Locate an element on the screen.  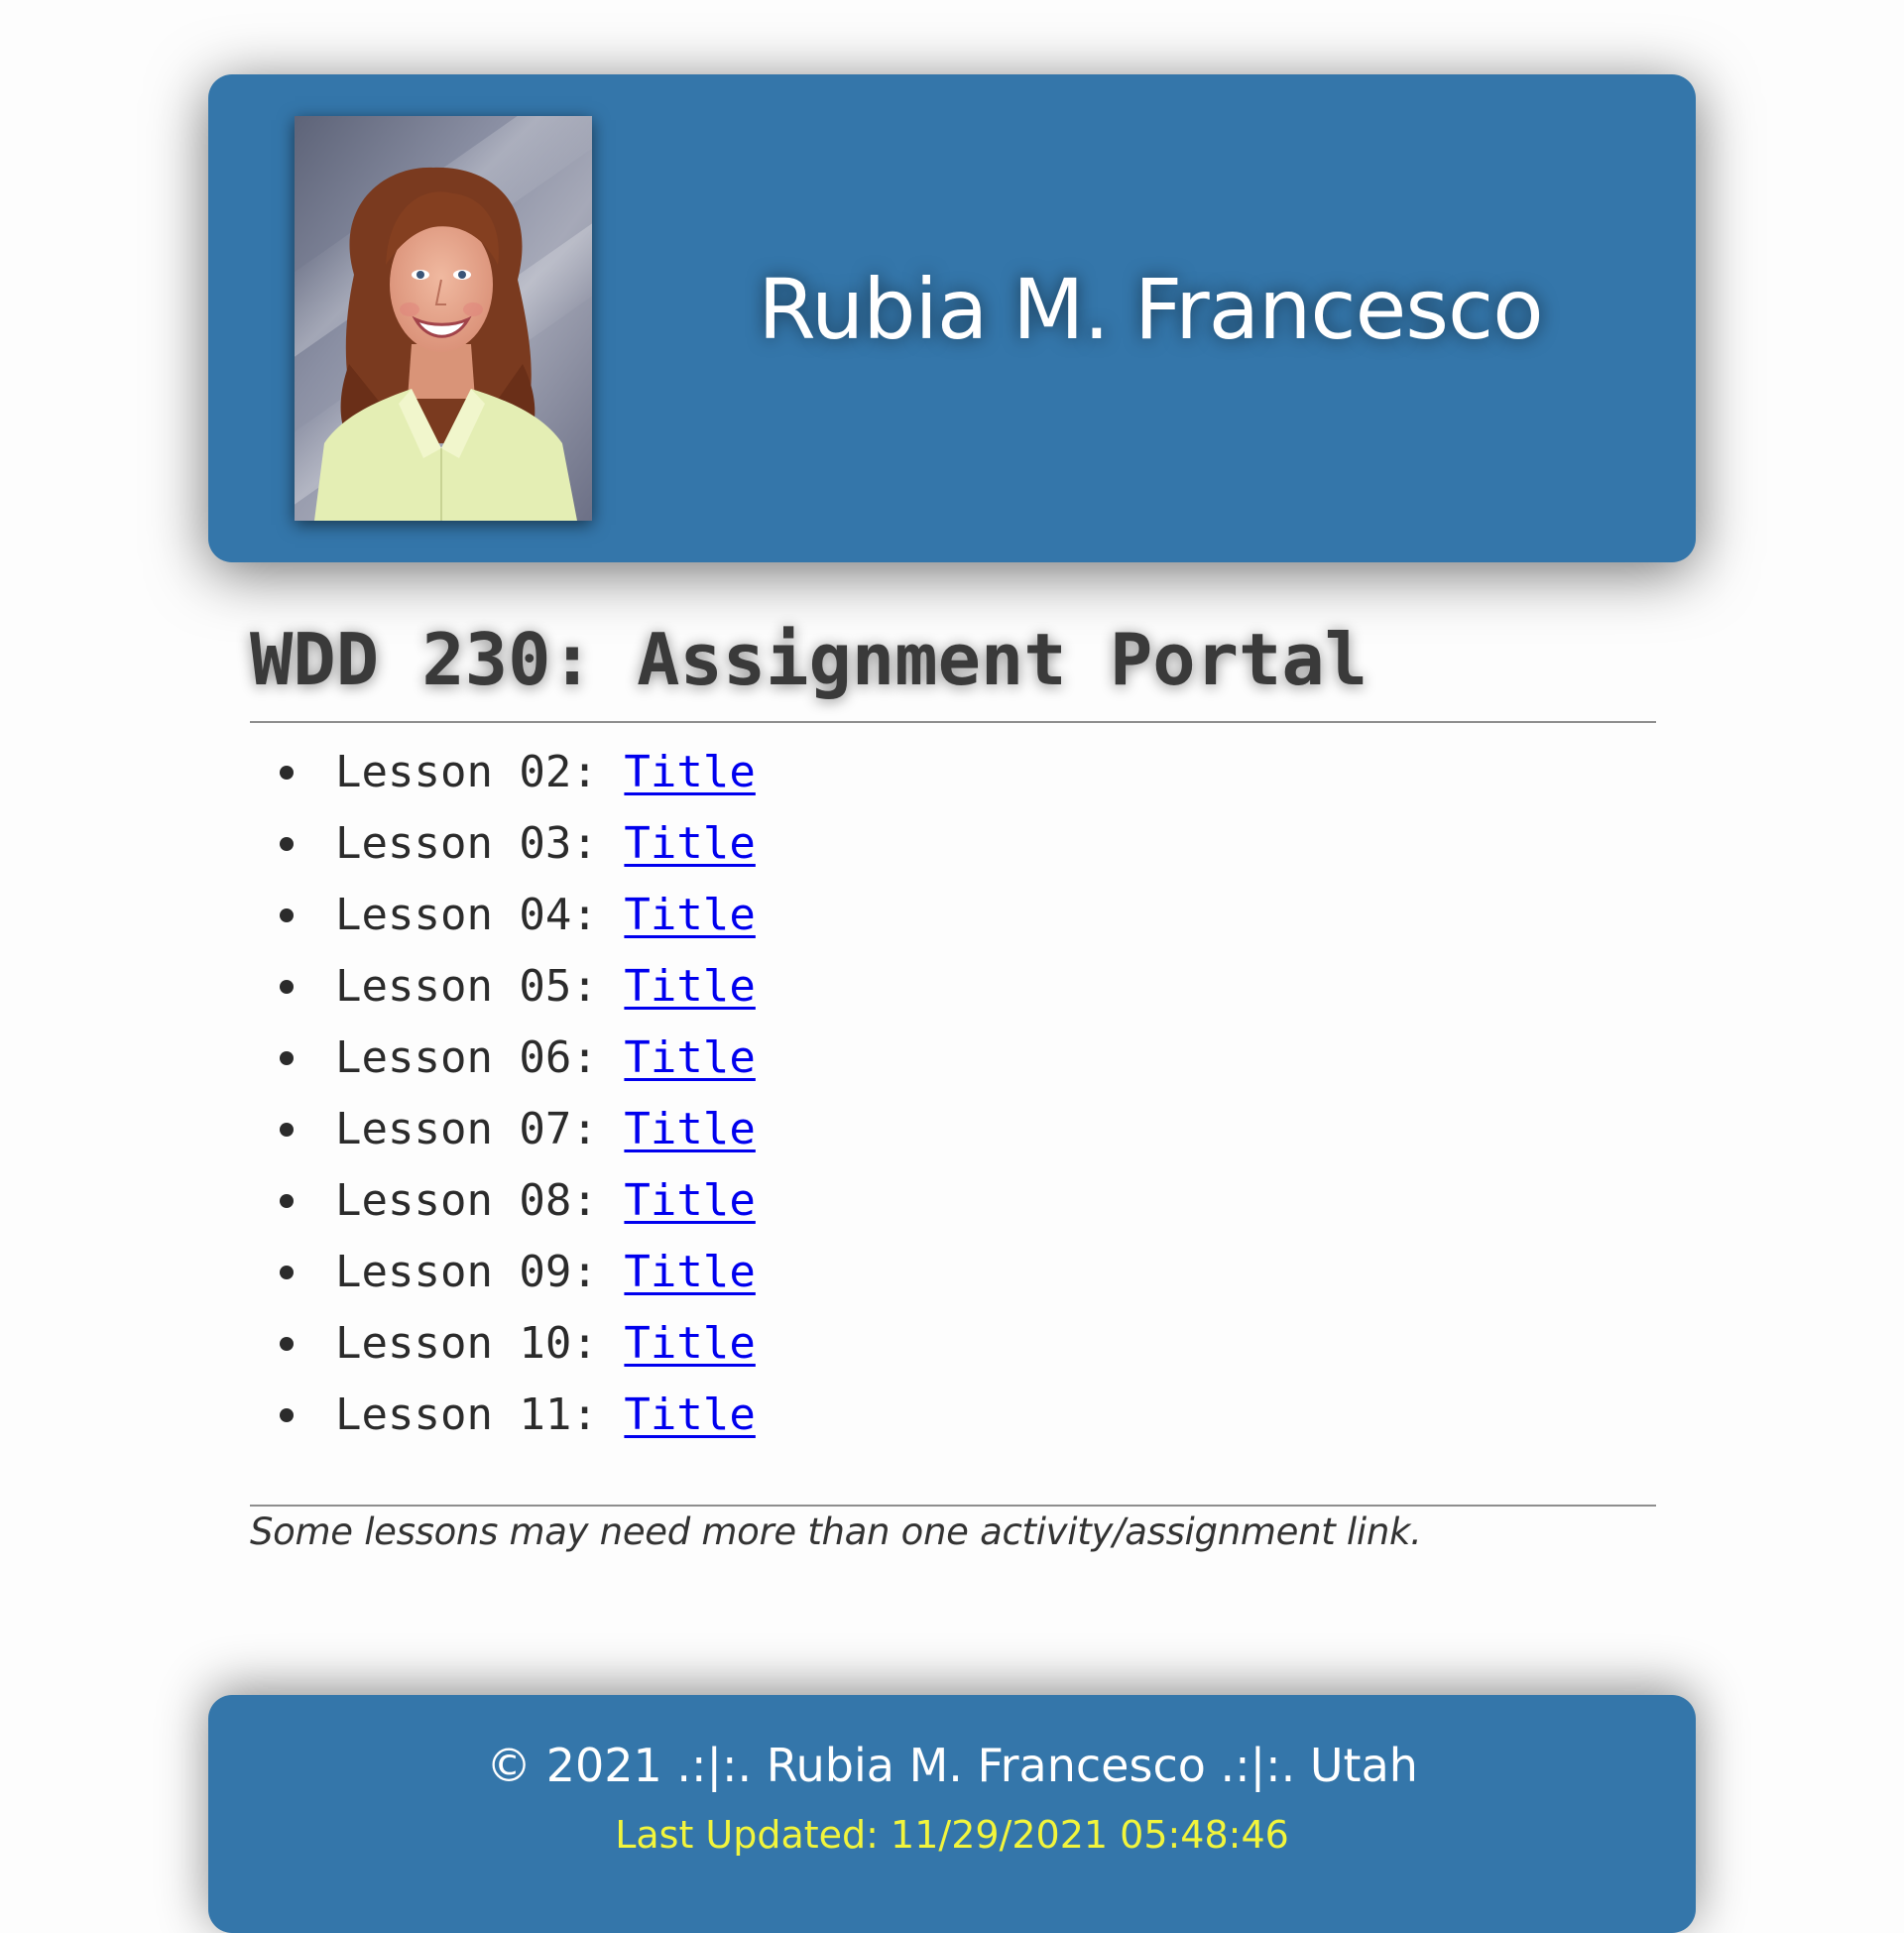
list-item: Lesson 09: Title is located at coordinates (968, 1272).